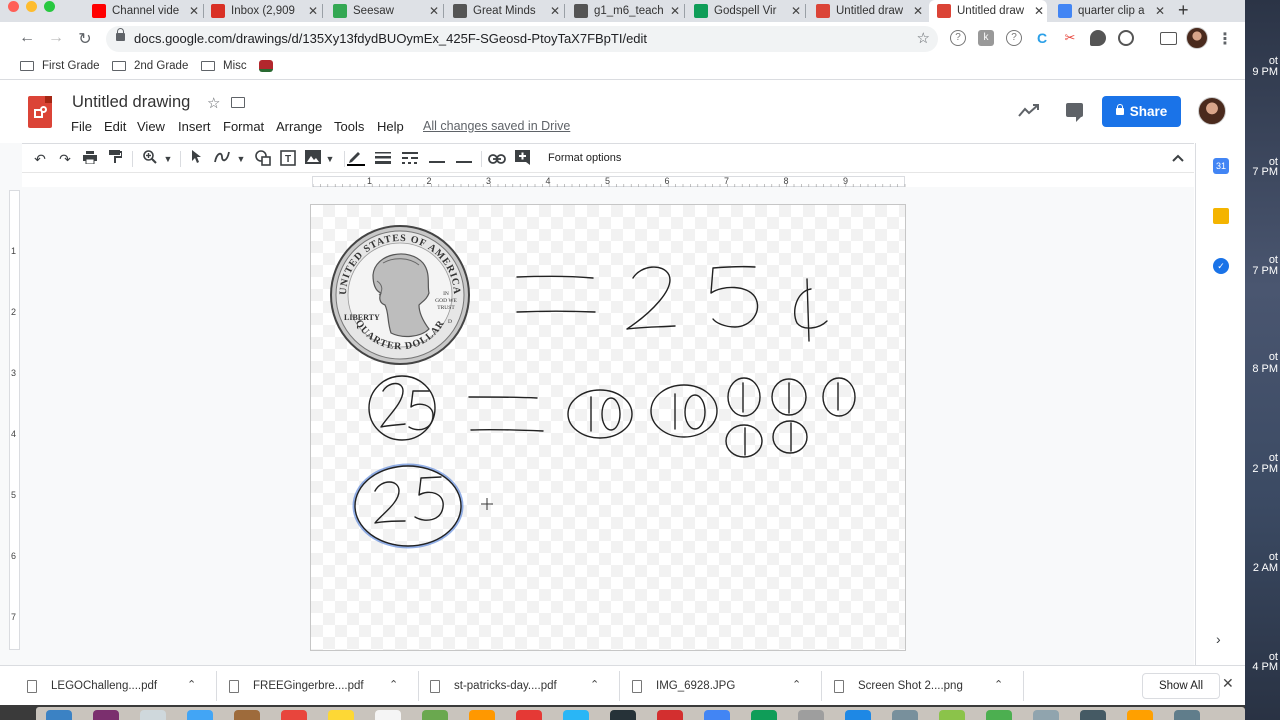 This screenshot has width=1280, height=720. I want to click on scissor-extension-icon: ✂, so click(1070, 38).